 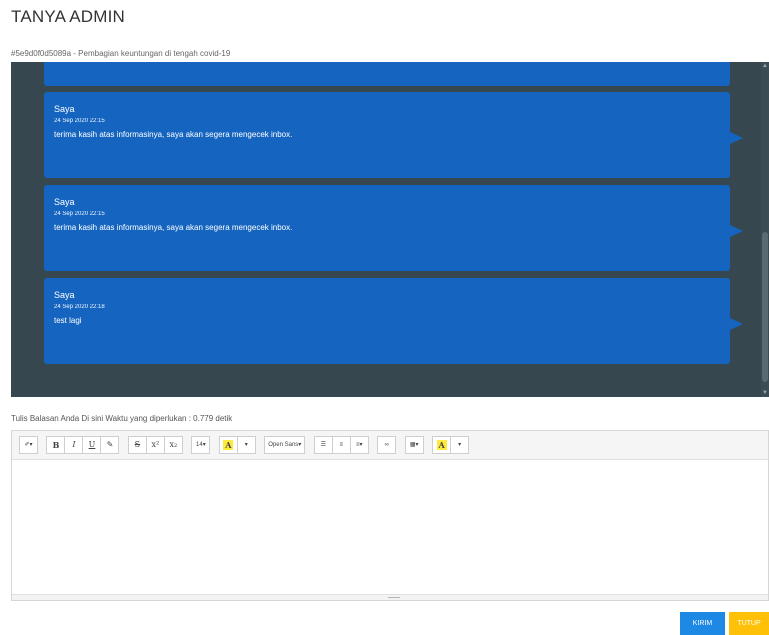 What do you see at coordinates (765, 66) in the screenshot?
I see `scroll-up-icon: ▲` at bounding box center [765, 66].